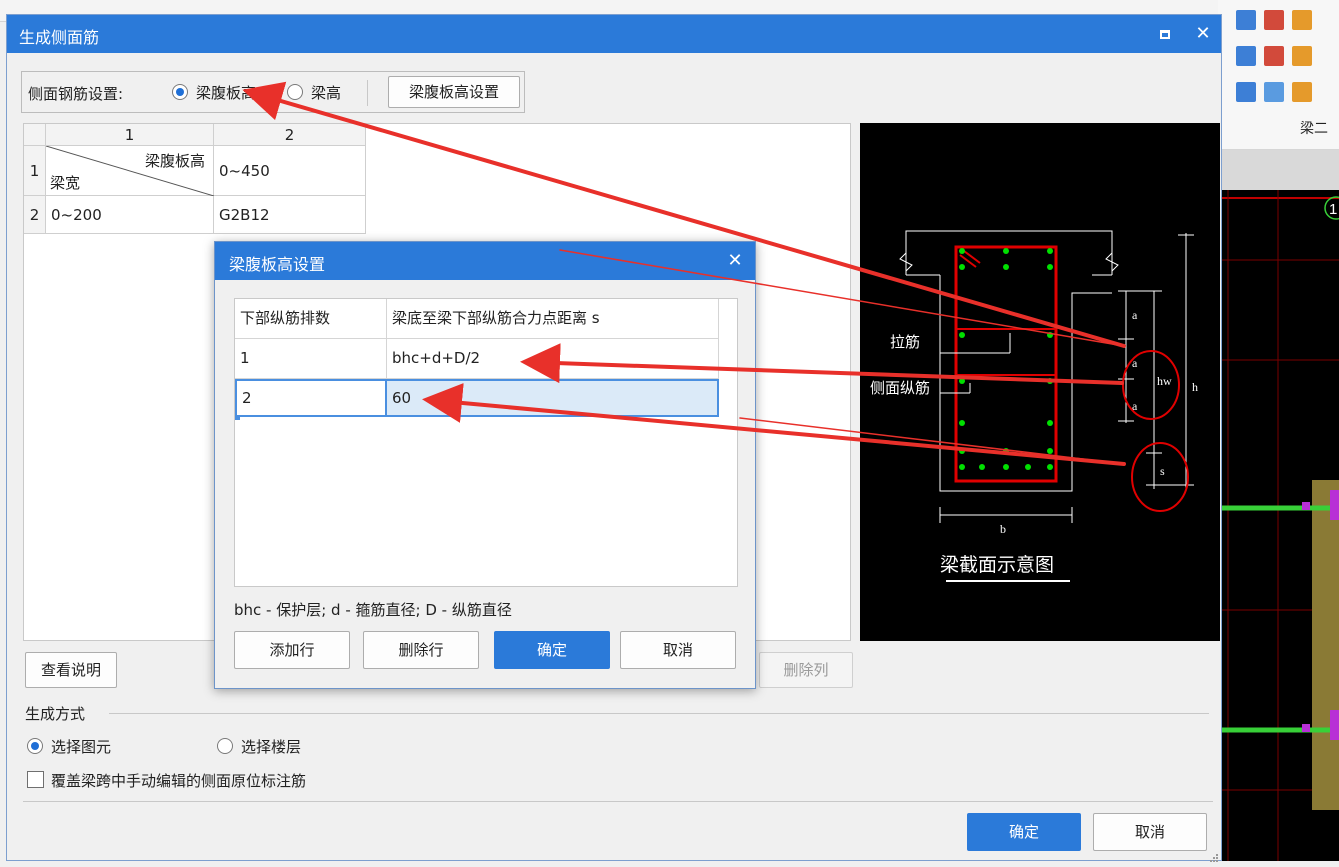 This screenshot has height=867, width=1339. What do you see at coordinates (373, 610) in the screenshot?
I see `abbreviation-note: bhc - 保护层; d - 箍筋直径; D - 纵筋直径` at bounding box center [373, 610].